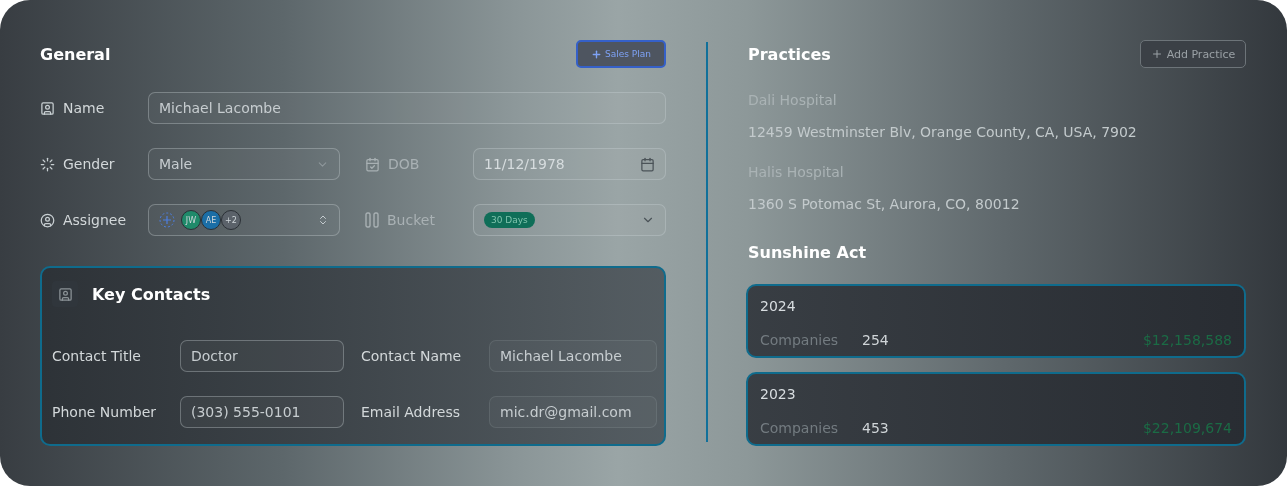 This screenshot has height=486, width=1287. What do you see at coordinates (876, 428) in the screenshot?
I see `companies-count: 453` at bounding box center [876, 428].